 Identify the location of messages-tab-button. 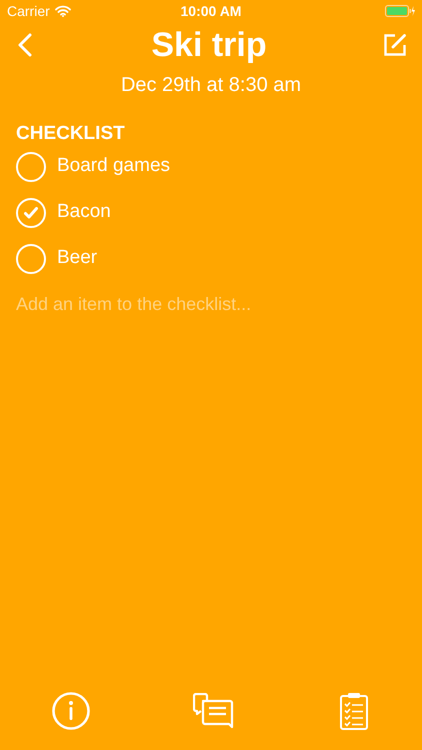
(214, 711).